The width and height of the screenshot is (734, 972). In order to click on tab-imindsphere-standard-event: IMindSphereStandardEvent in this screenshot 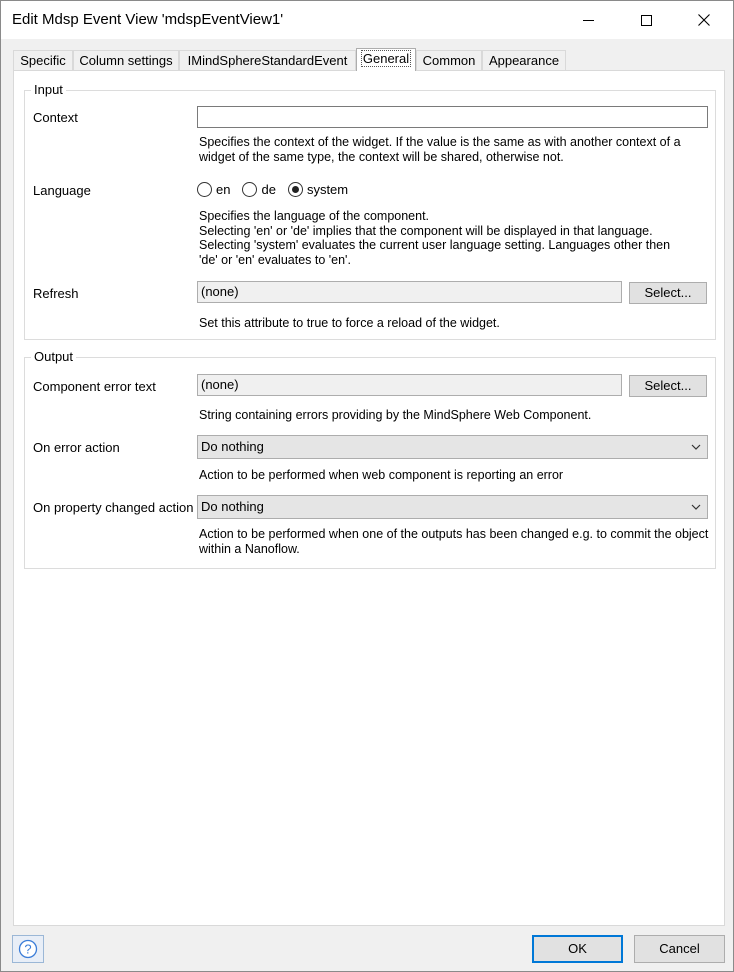, I will do `click(267, 60)`.